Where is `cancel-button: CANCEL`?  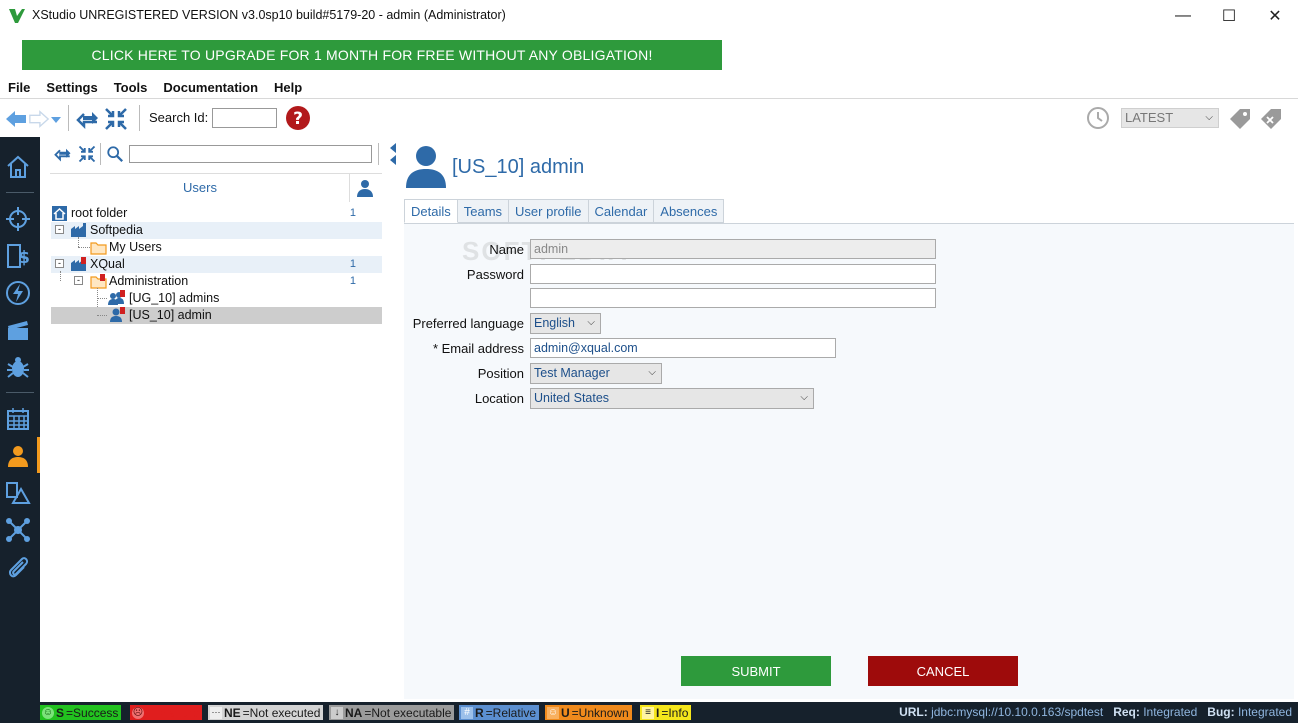 cancel-button: CANCEL is located at coordinates (943, 671).